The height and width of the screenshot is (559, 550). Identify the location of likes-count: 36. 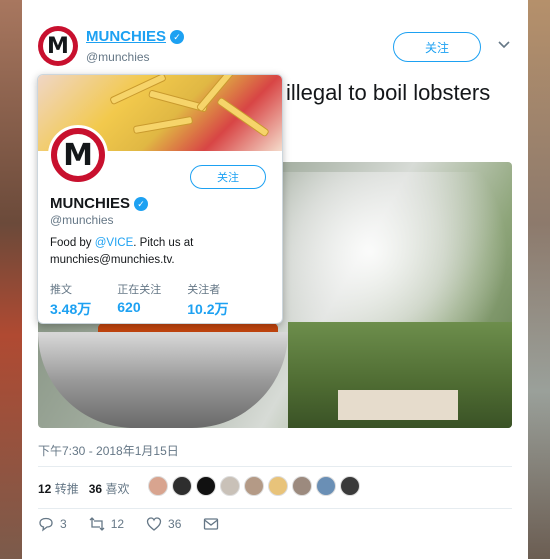
(95, 489).